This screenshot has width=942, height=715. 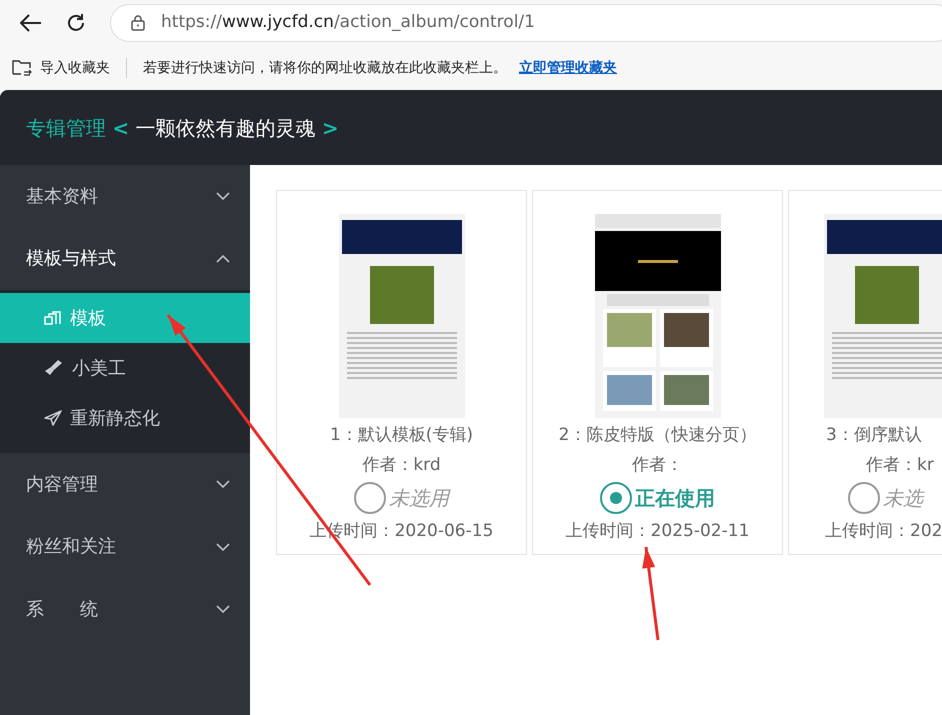 What do you see at coordinates (657, 435) in the screenshot?
I see `template-name: 2：陈皮特版（快速分页）` at bounding box center [657, 435].